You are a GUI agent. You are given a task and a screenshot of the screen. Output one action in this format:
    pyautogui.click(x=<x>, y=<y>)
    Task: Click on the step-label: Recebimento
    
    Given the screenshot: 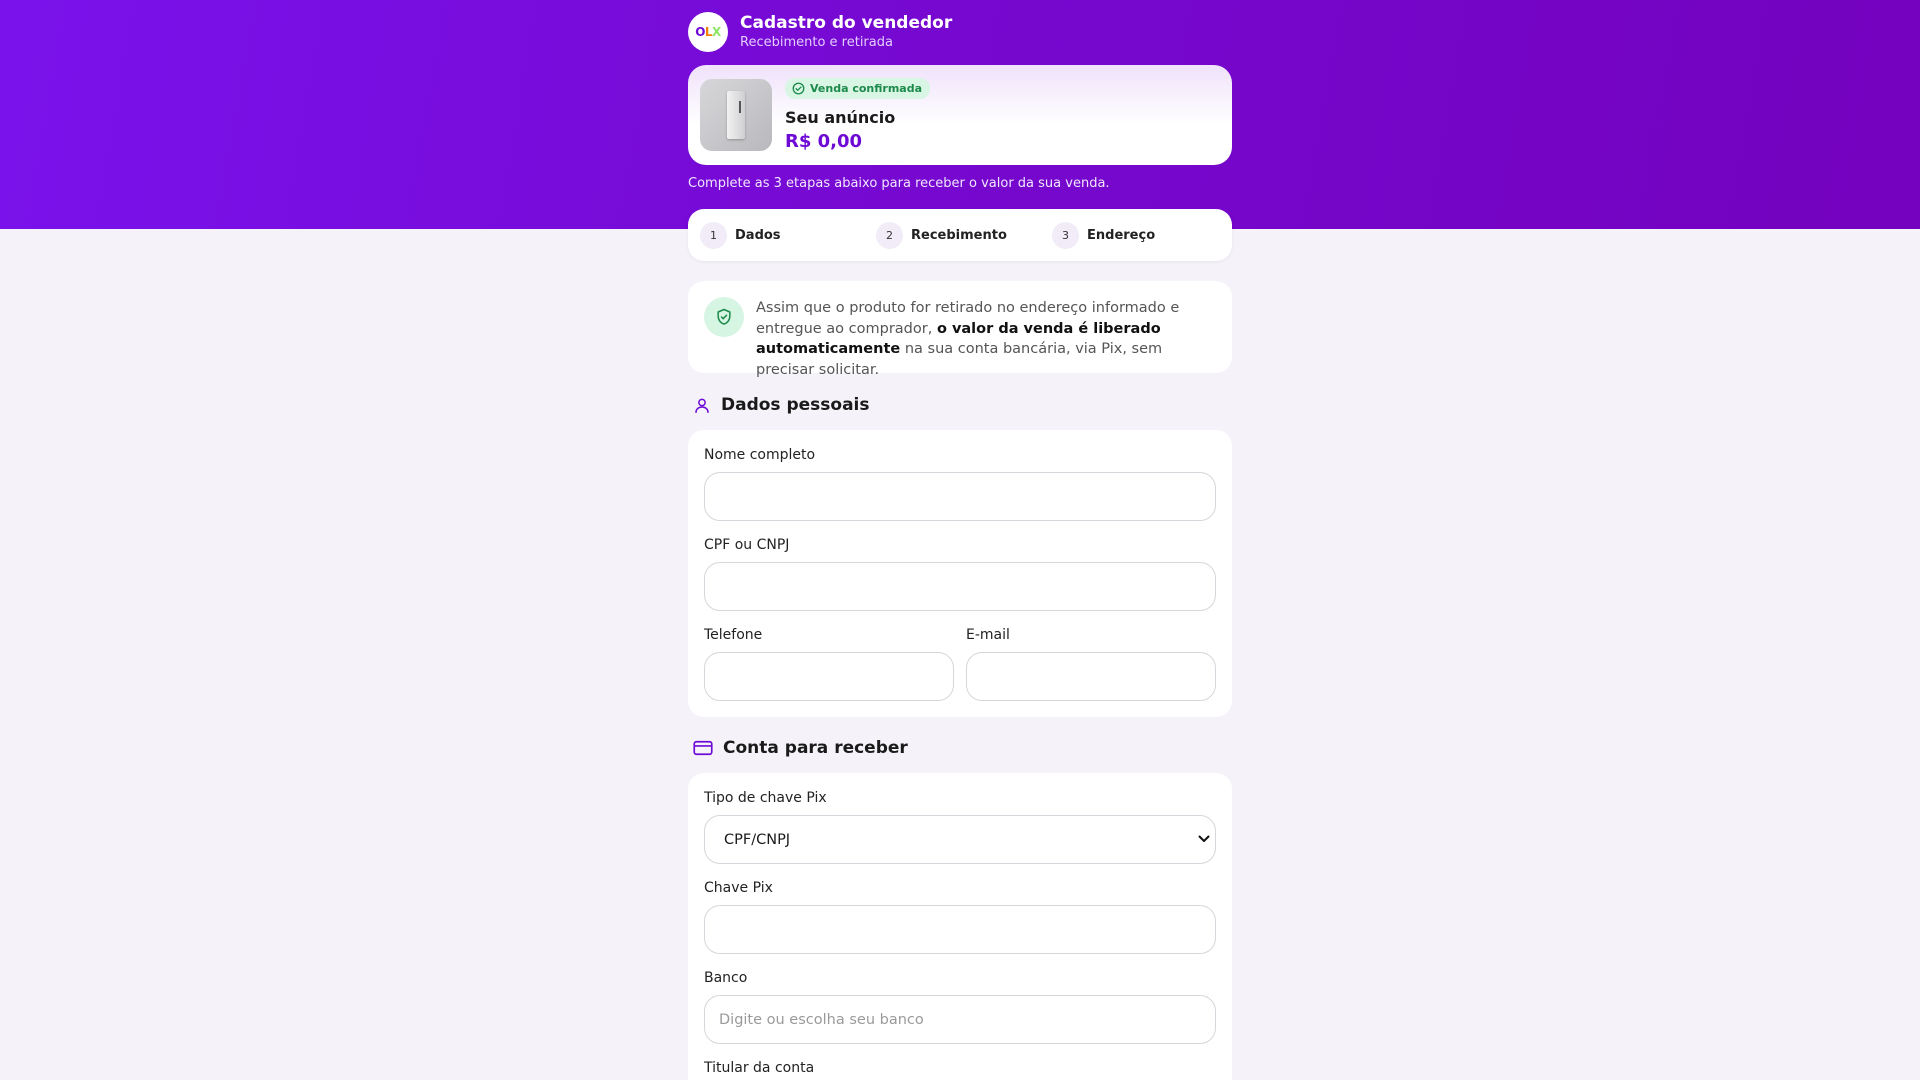 What is the action you would take?
    pyautogui.click(x=959, y=235)
    